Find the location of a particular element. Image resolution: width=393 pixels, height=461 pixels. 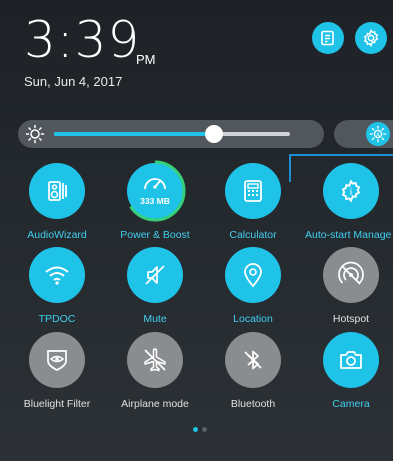

tile-label: Location is located at coordinates (253, 319).